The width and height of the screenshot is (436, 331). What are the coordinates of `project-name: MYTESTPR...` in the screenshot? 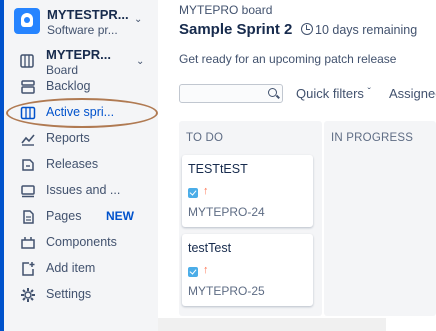 It's located at (88, 14).